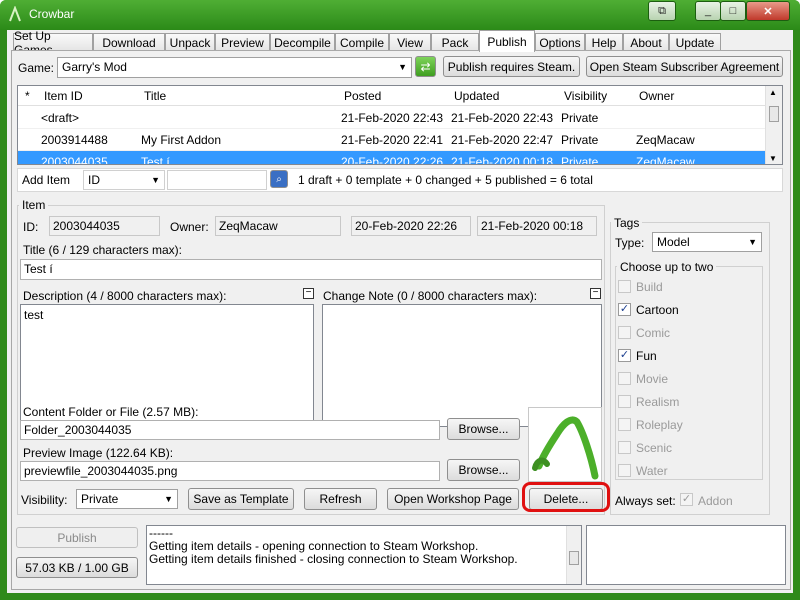 This screenshot has width=800, height=600. Describe the element at coordinates (595, 293) in the screenshot. I see `collapse-changenote-icon: −` at that location.